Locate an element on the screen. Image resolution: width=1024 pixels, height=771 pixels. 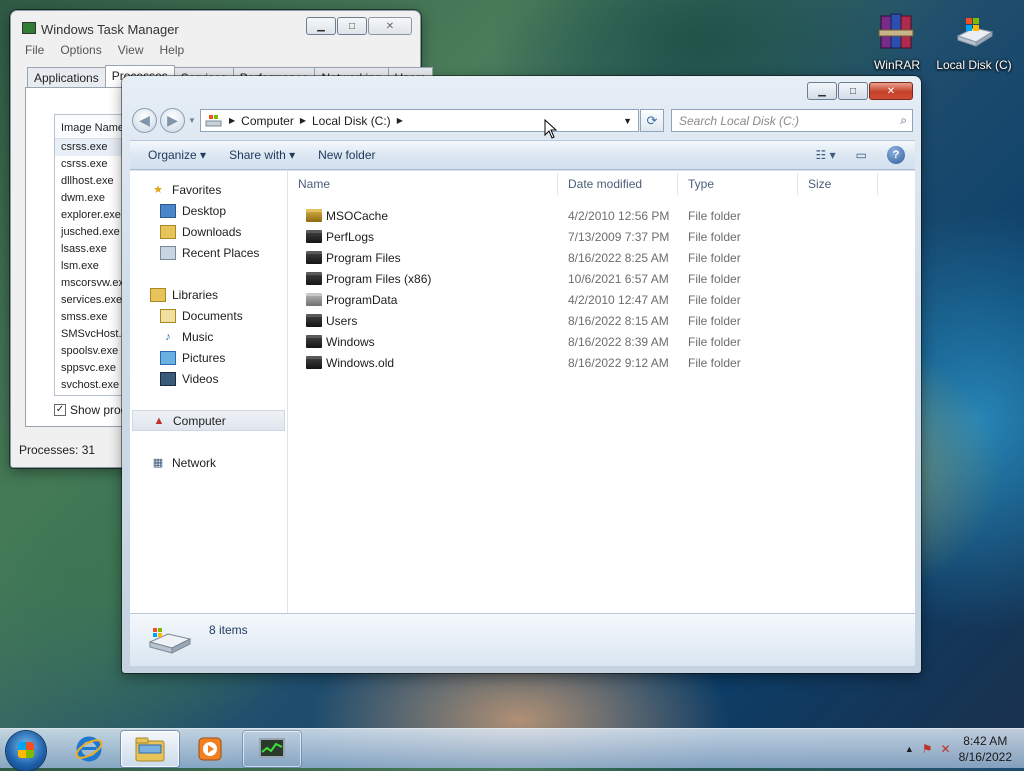
nav-recent-places: Recent Places is located at coordinates (208, 252).